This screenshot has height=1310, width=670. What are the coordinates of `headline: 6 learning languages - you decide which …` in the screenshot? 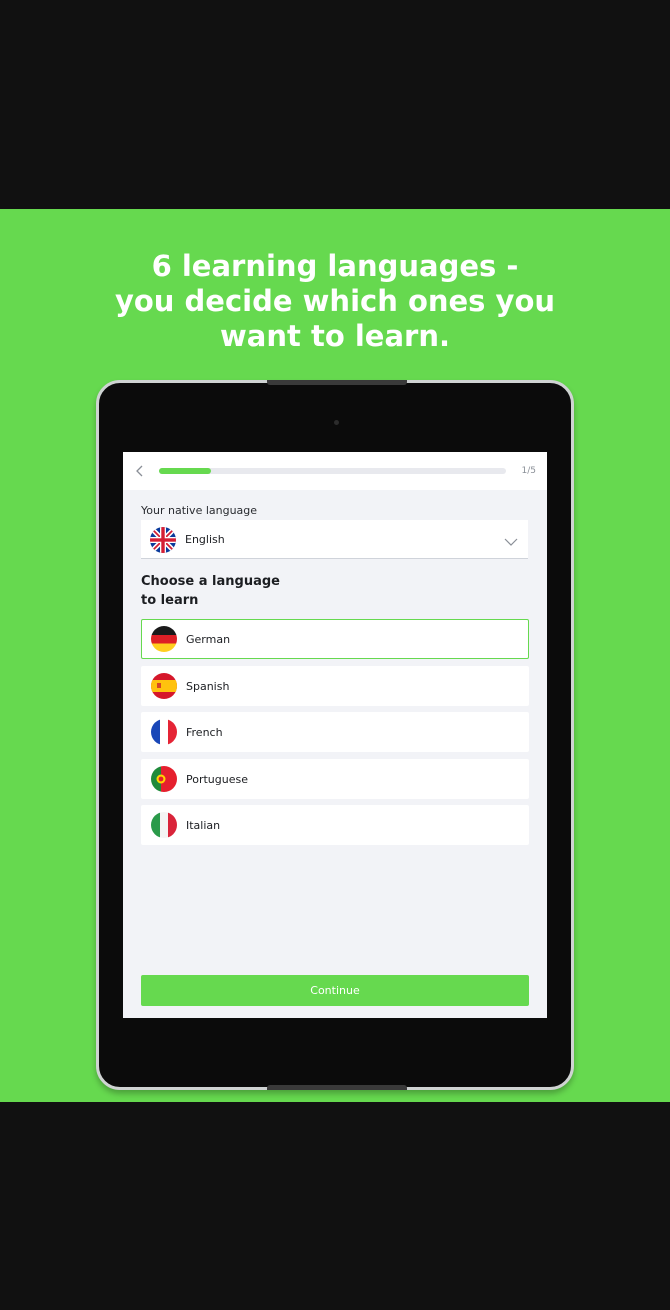 It's located at (335, 301).